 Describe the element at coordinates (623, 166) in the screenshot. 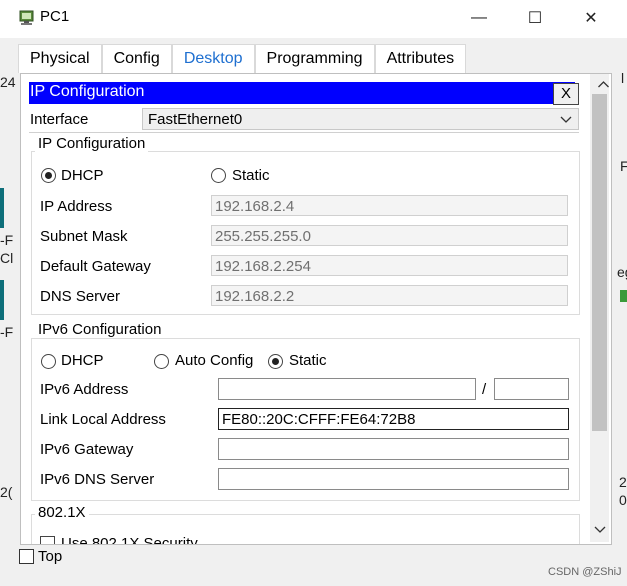

I see `background-text: F` at that location.